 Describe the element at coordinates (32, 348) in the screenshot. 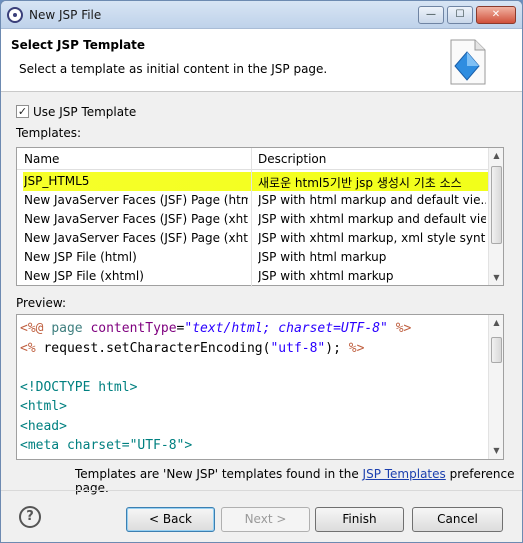

I see `code-token: <%` at that location.